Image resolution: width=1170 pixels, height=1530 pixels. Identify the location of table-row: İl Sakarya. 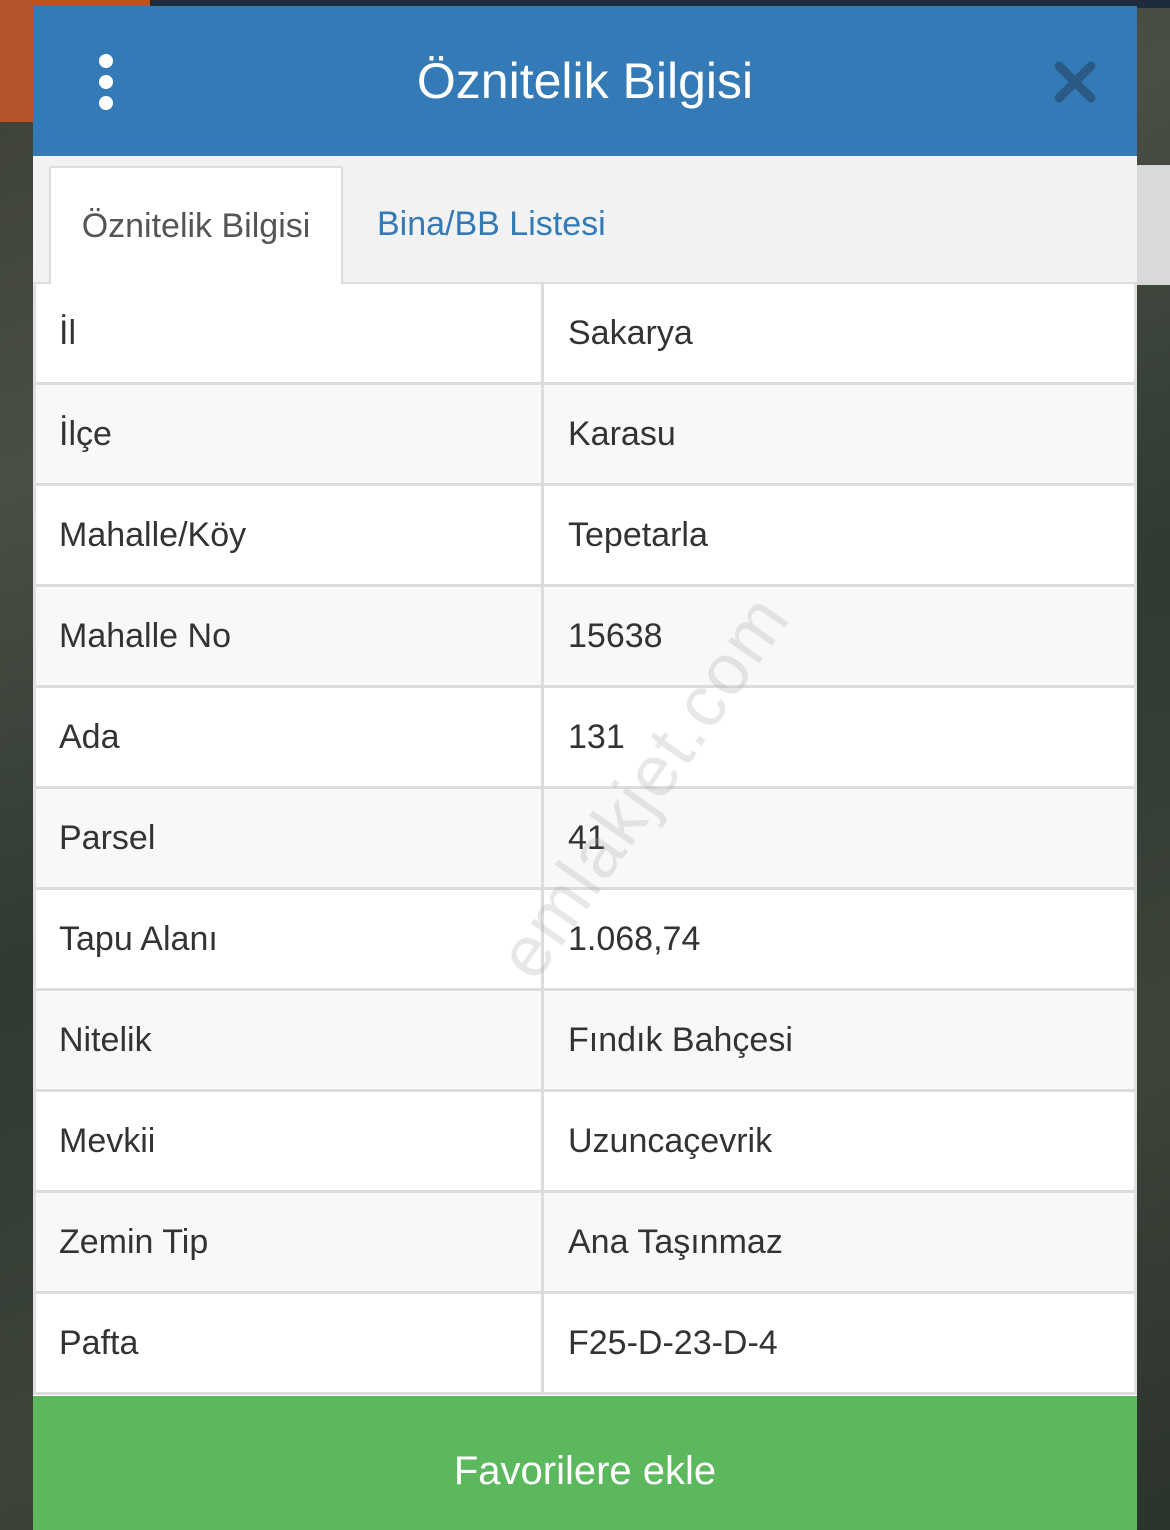
(585, 334).